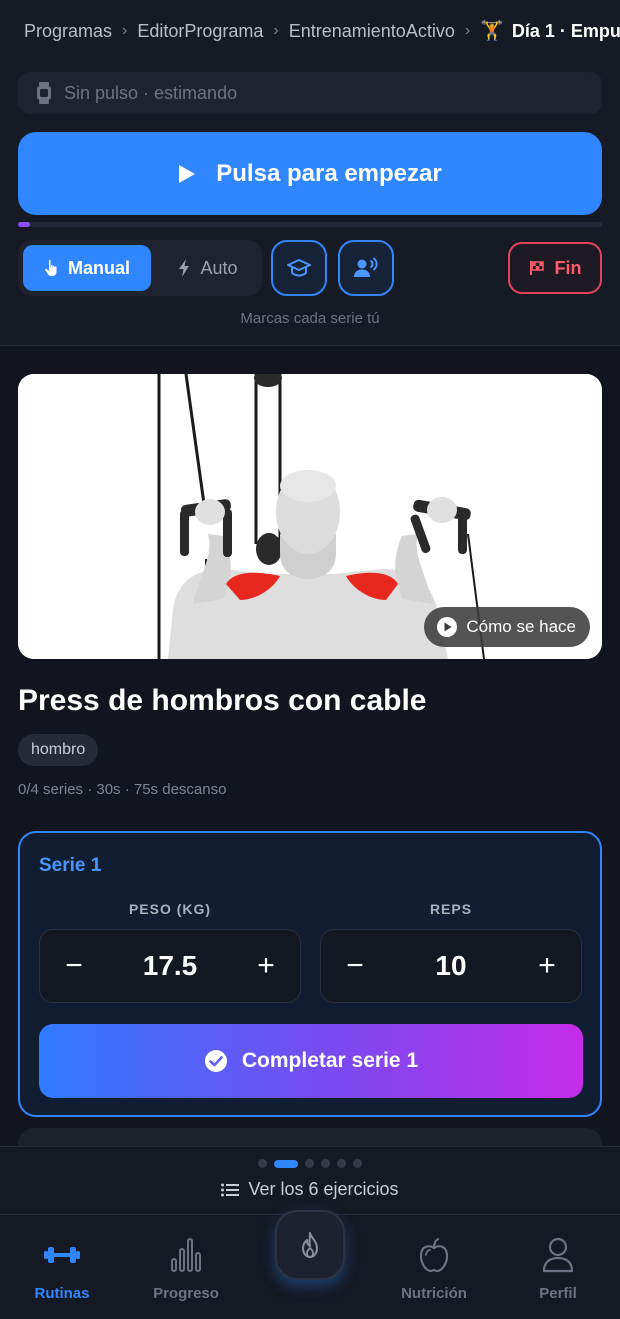 Image resolution: width=620 pixels, height=1319 pixels. What do you see at coordinates (547, 966) in the screenshot?
I see `reps-increment-button: +` at bounding box center [547, 966].